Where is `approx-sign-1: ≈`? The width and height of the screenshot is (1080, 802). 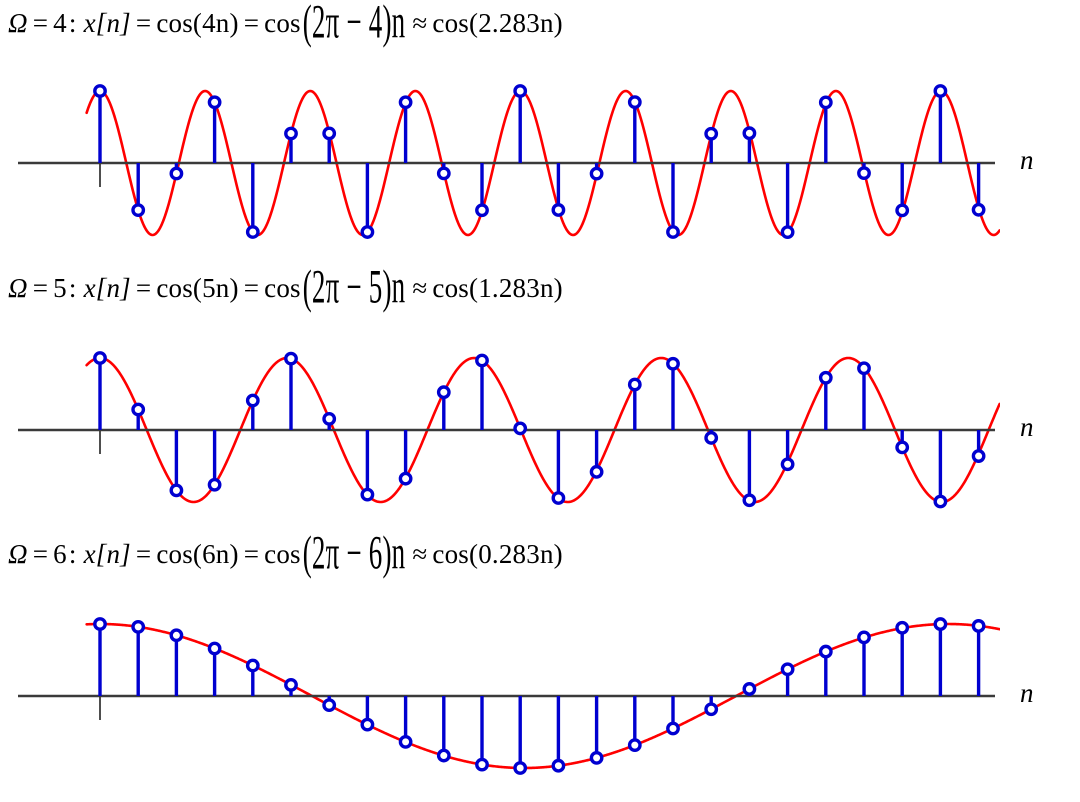 approx-sign-1: ≈ is located at coordinates (420, 23).